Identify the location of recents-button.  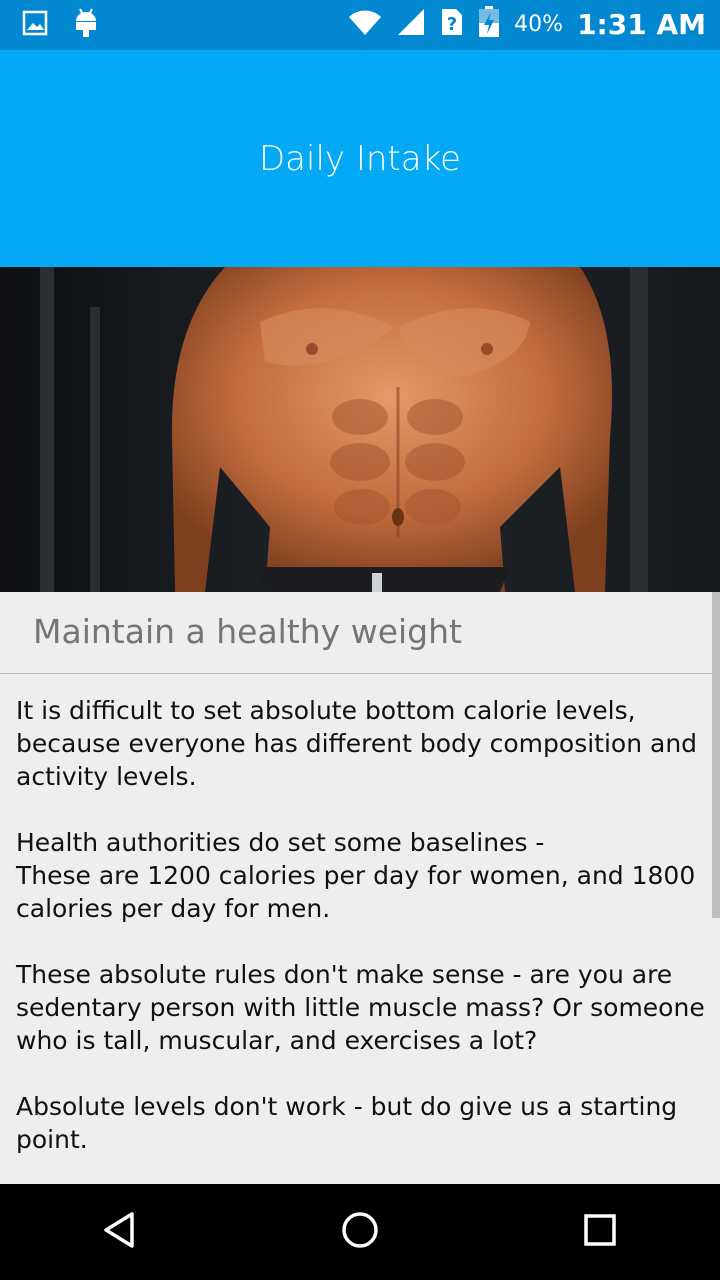
(600, 1232).